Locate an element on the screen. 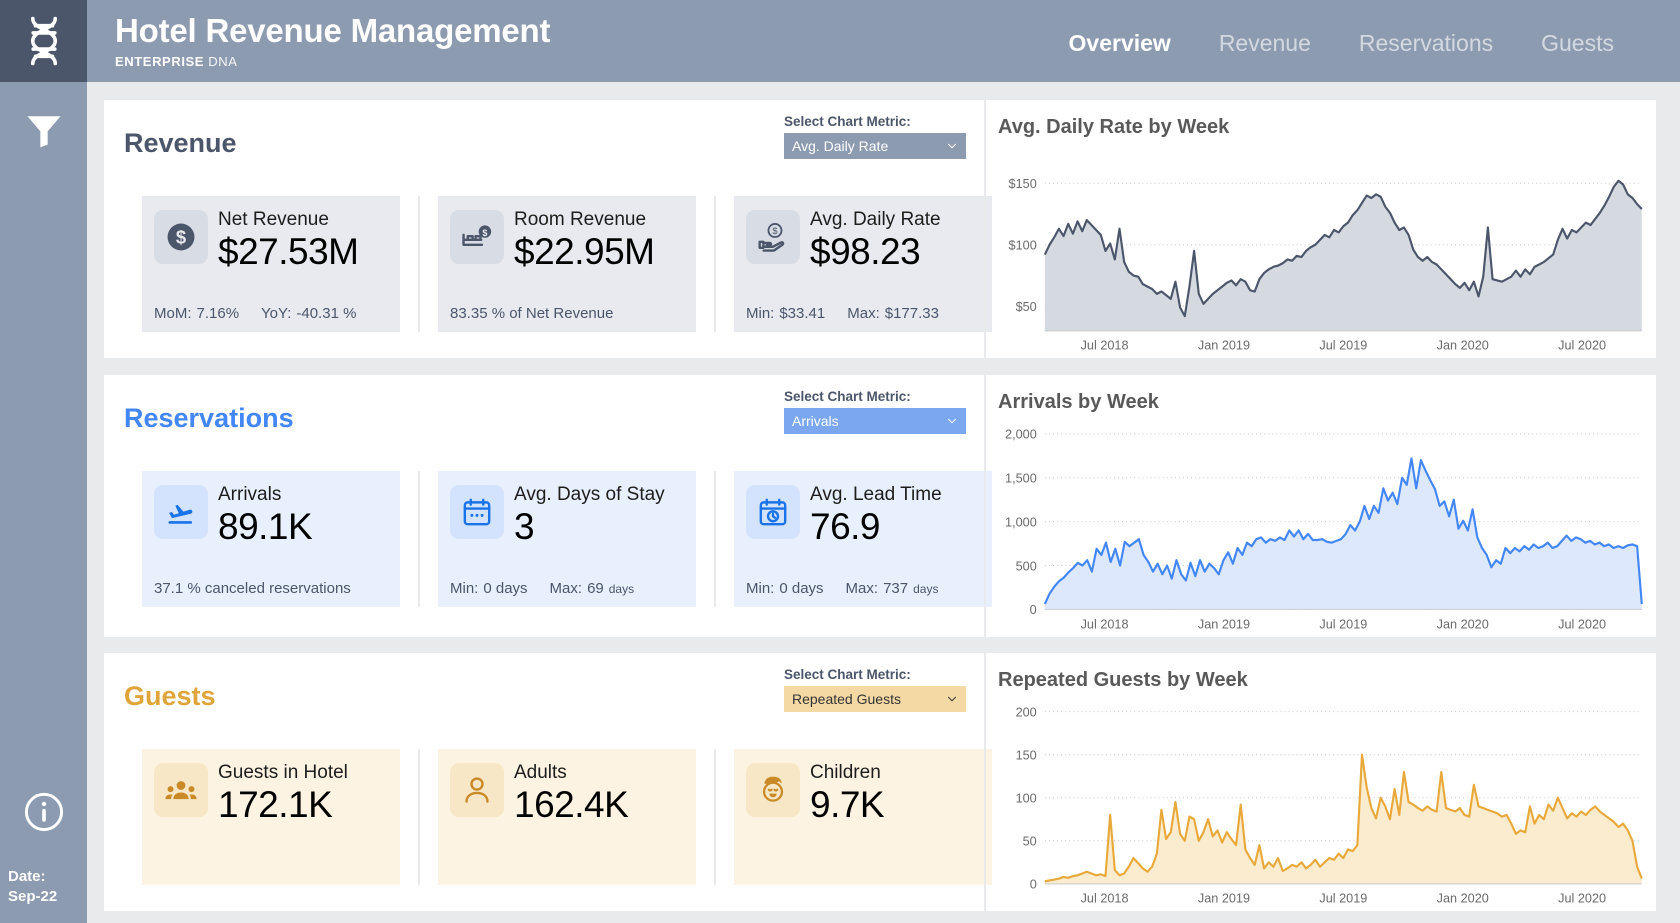  kpi-header: Adults 162.4K is located at coordinates (567, 793).